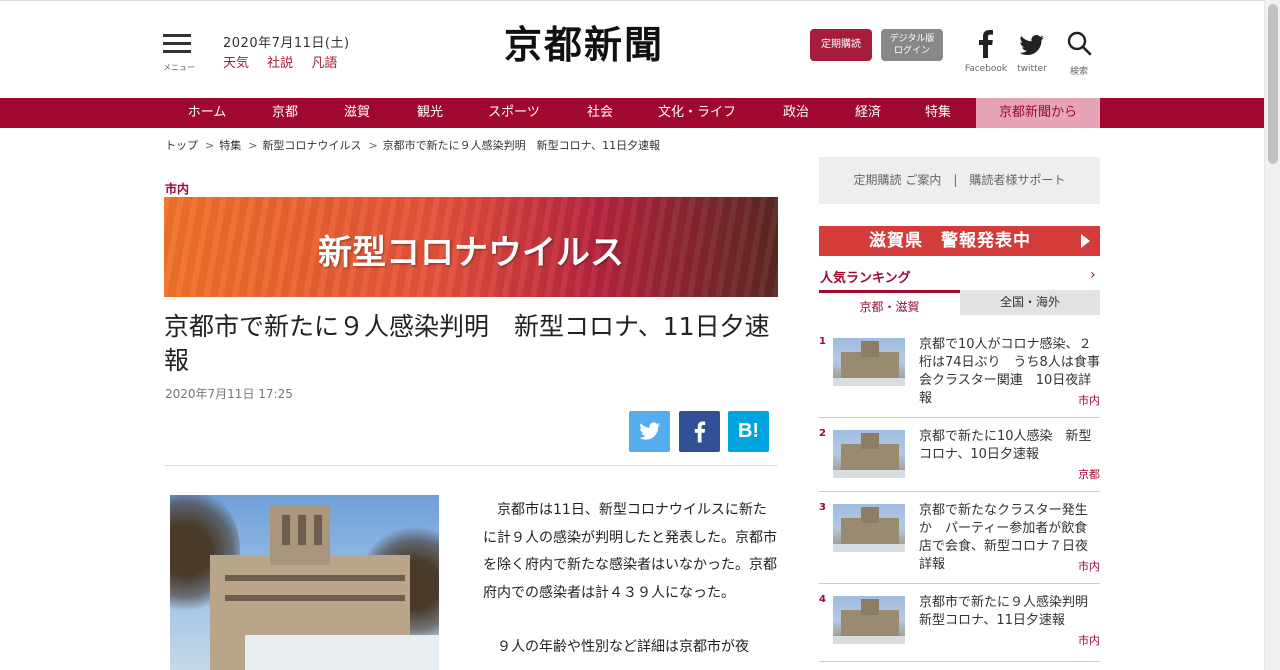 This screenshot has height=670, width=1280. Describe the element at coordinates (207, 113) in the screenshot. I see `nav-item-home: ホーム` at that location.